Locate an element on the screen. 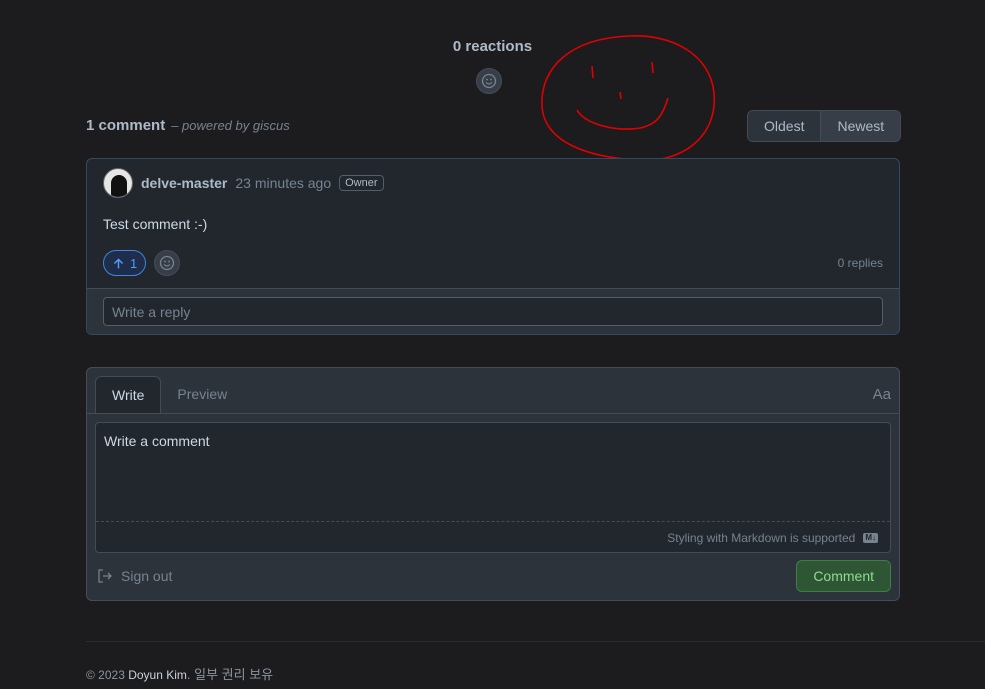 The image size is (985, 689). comment-submit-button: Comment is located at coordinates (843, 576).